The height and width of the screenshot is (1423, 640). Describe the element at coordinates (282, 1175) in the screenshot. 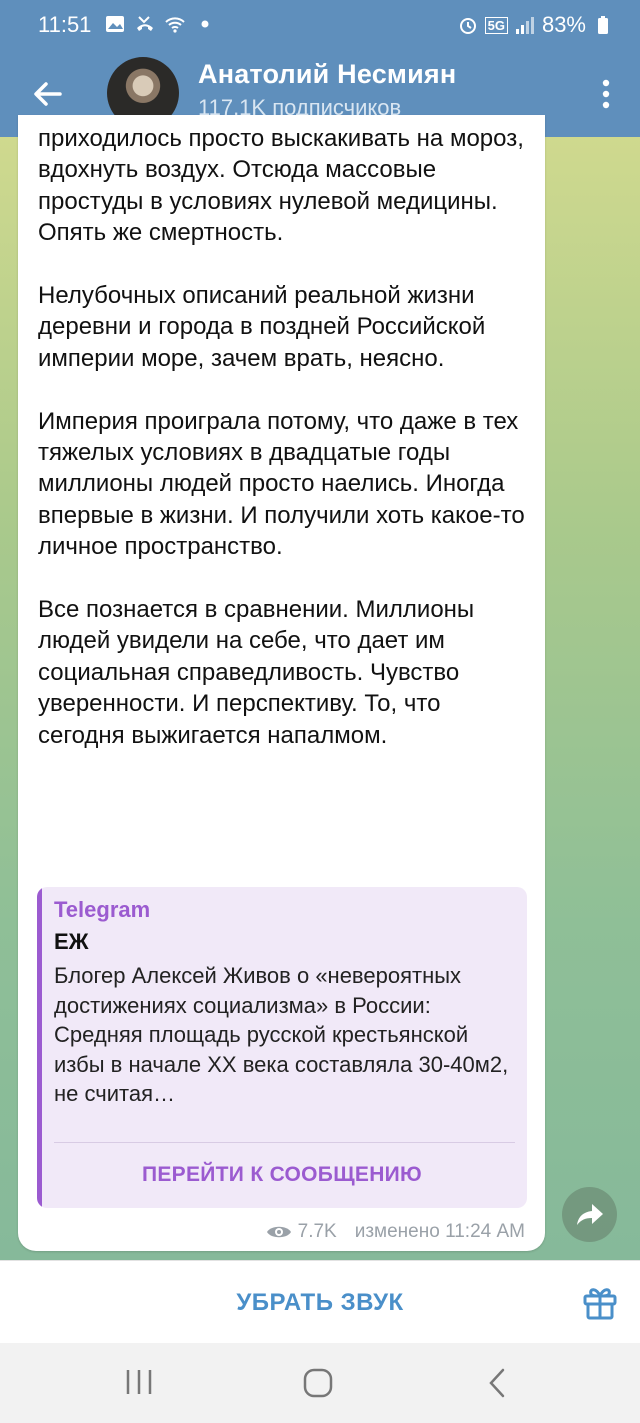

I see `go-to-message-button: ПЕРЕЙТИ К СООБЩЕНИЮ` at that location.